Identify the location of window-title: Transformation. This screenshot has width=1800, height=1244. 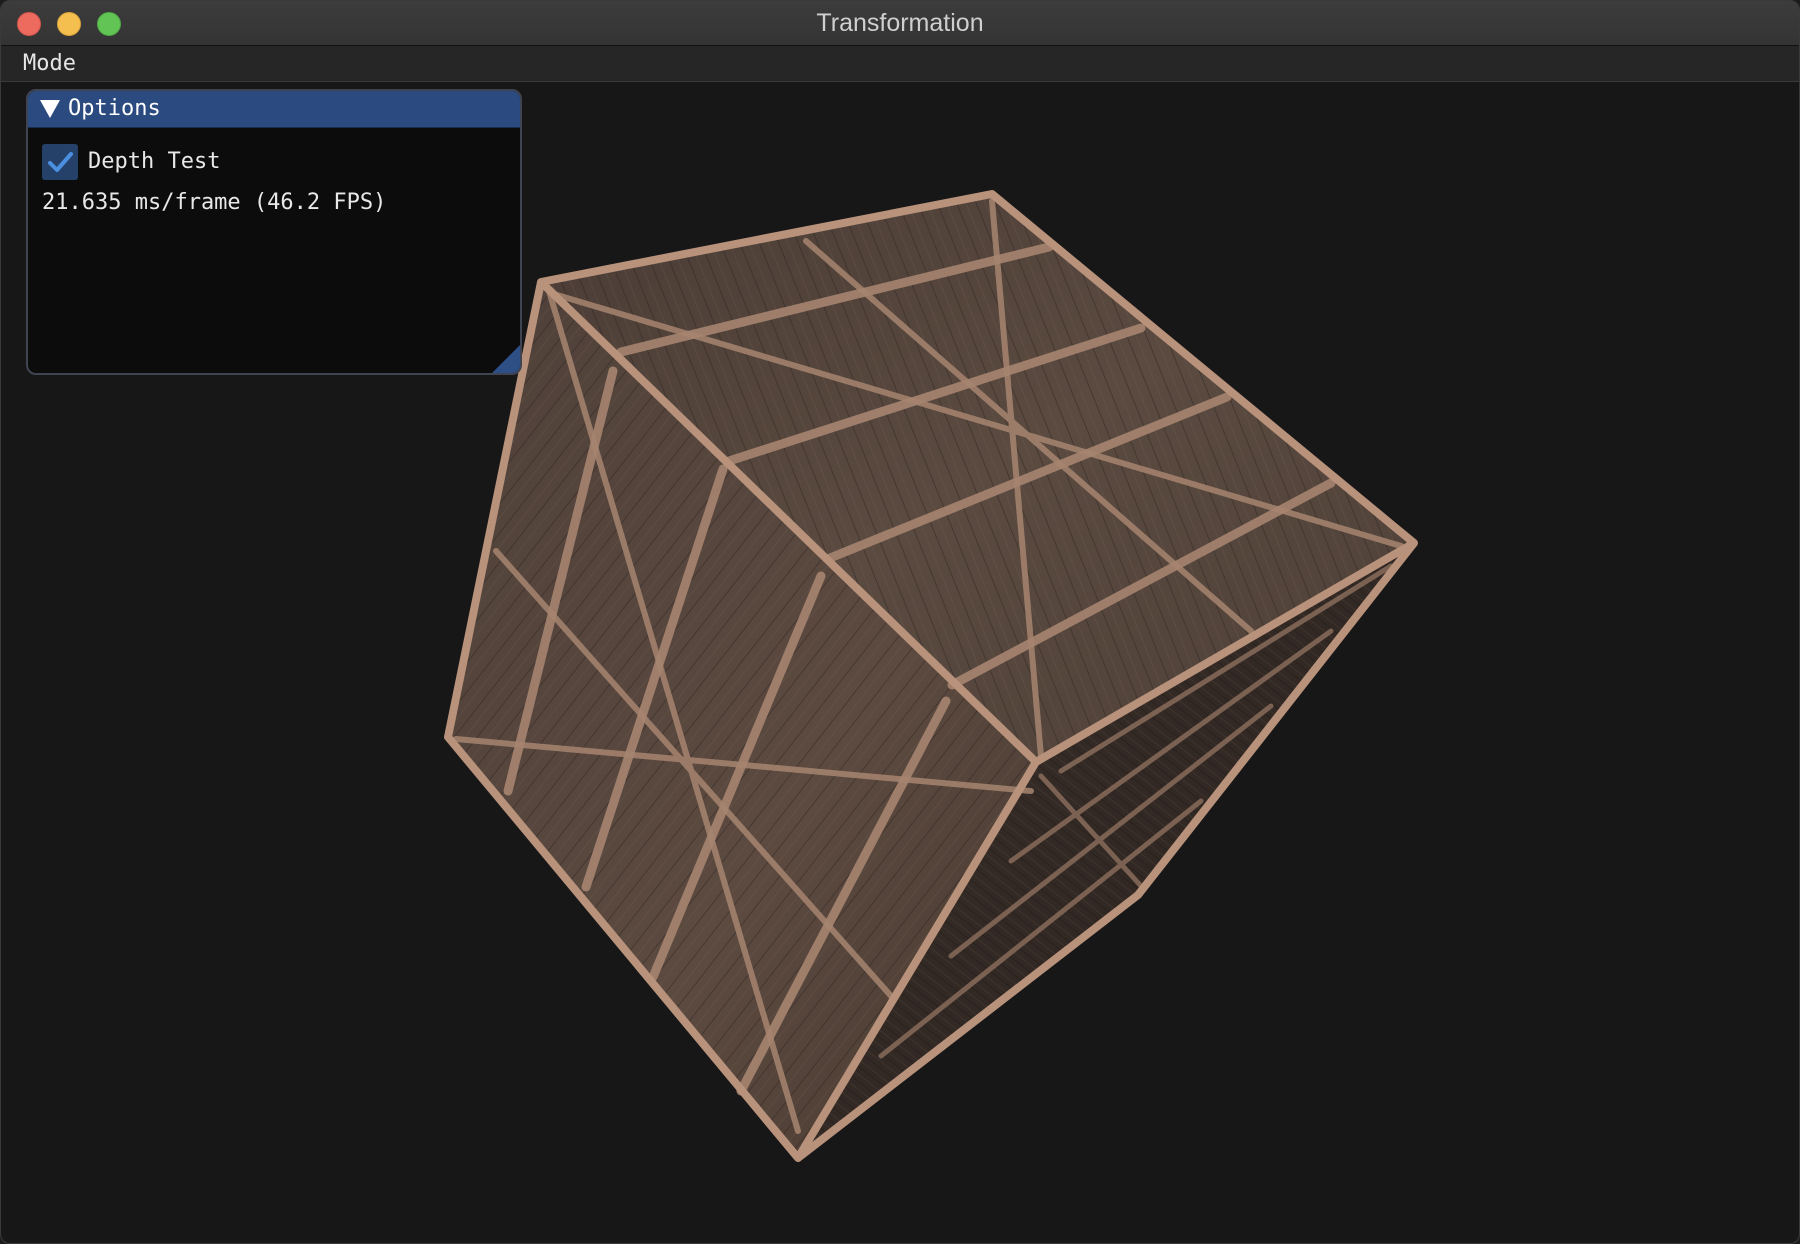
(900, 23).